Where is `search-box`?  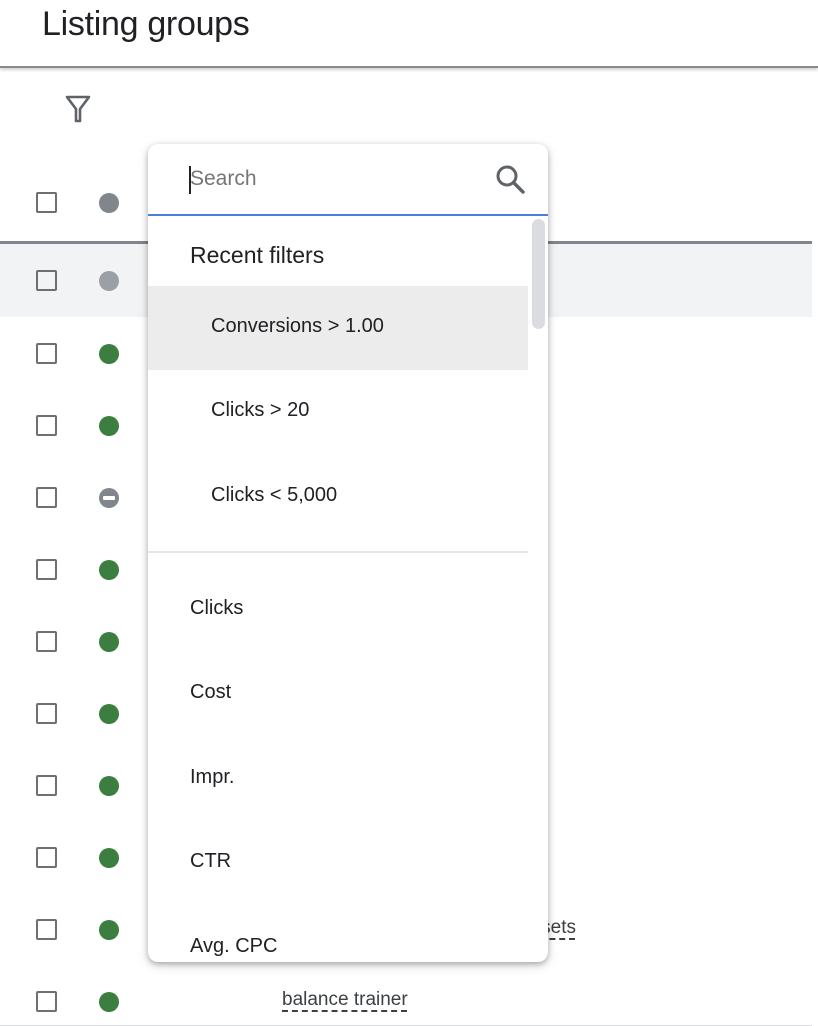
search-box is located at coordinates (348, 180).